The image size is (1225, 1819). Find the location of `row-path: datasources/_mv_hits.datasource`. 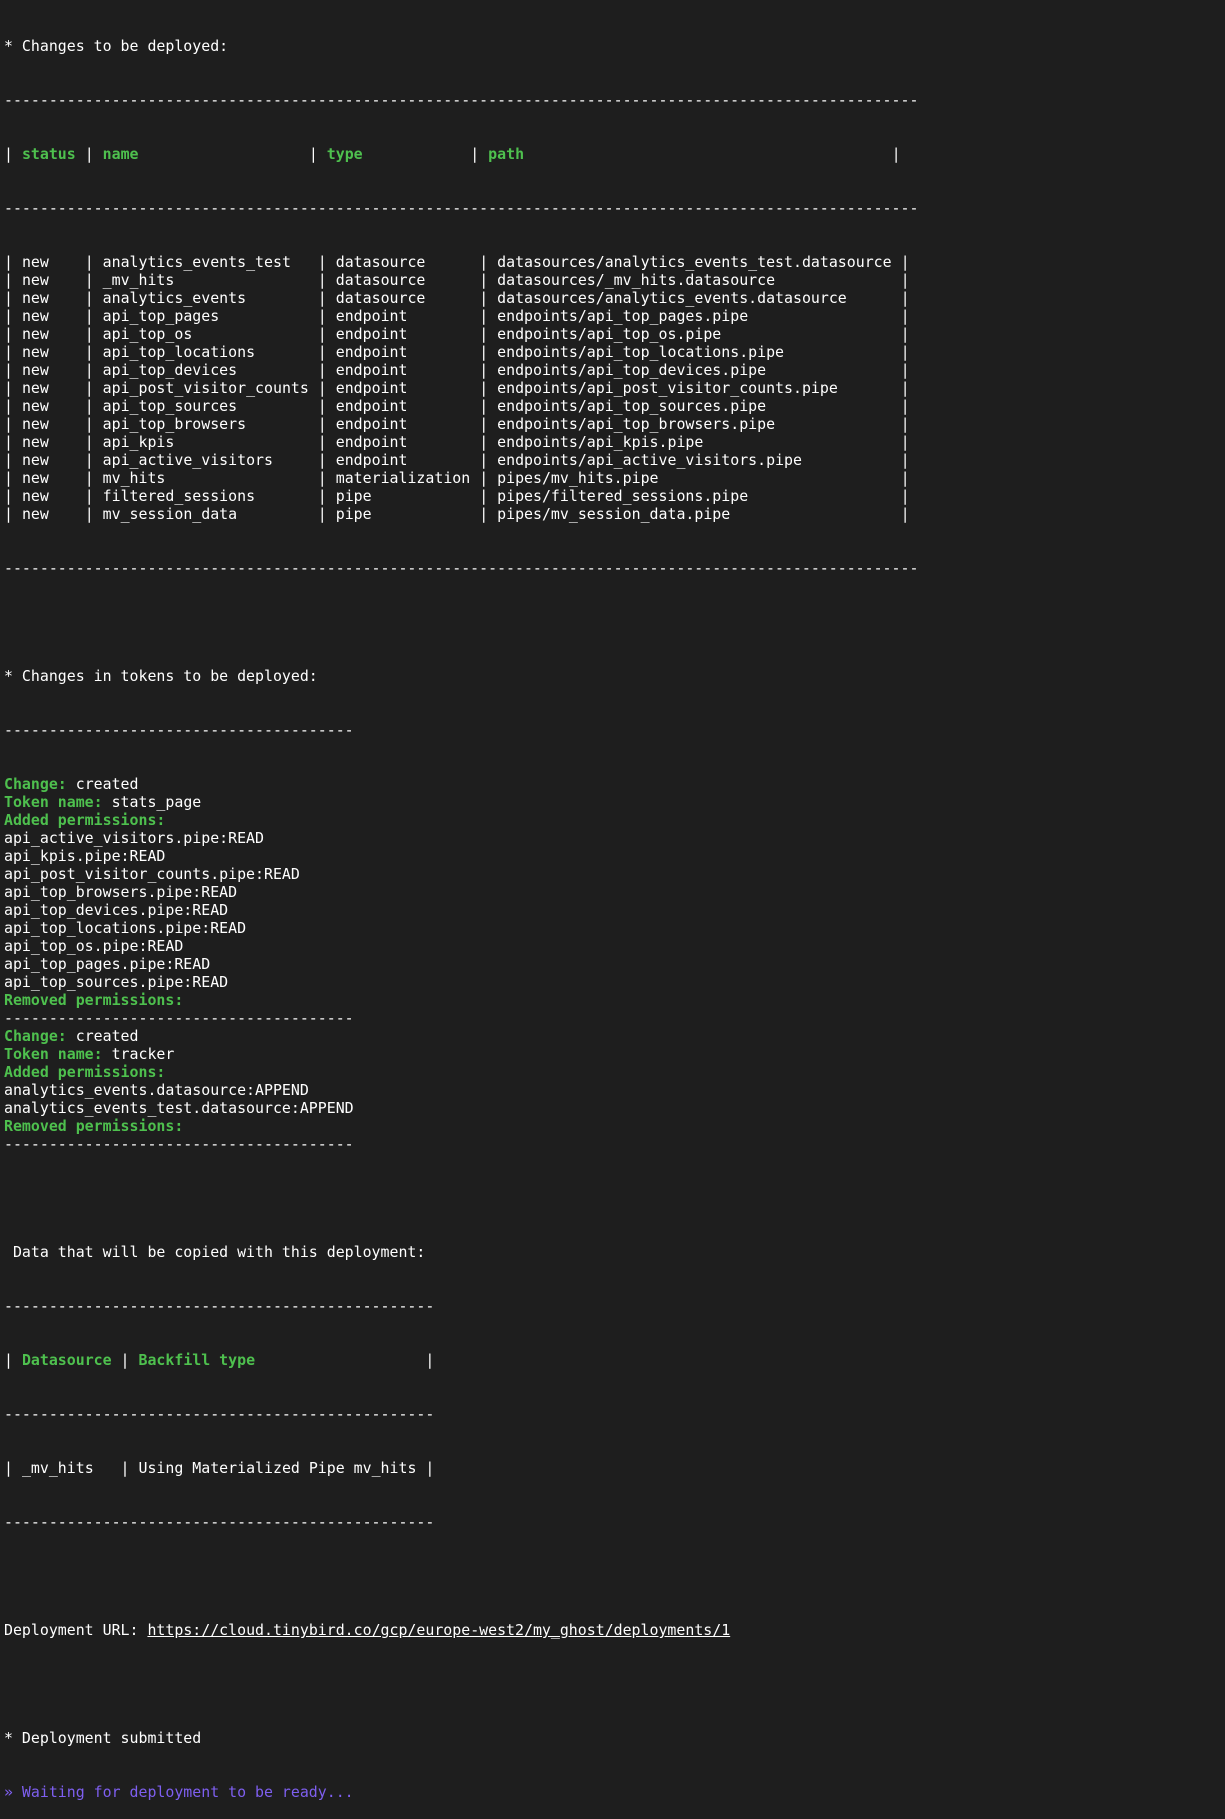

row-path: datasources/_mv_hits.datasource is located at coordinates (694, 280).